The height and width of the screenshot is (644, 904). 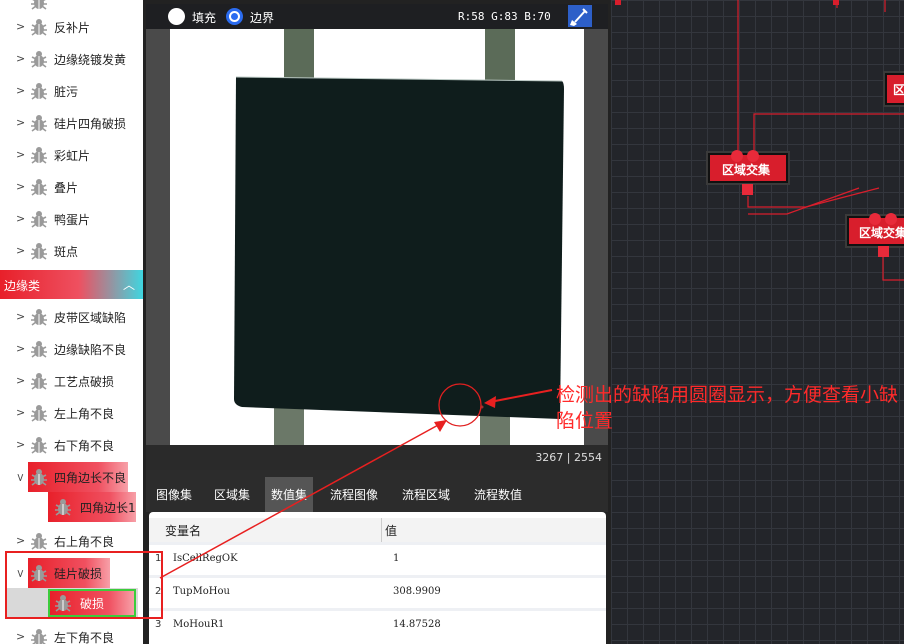 What do you see at coordinates (234, 16) in the screenshot?
I see `border-radio` at bounding box center [234, 16].